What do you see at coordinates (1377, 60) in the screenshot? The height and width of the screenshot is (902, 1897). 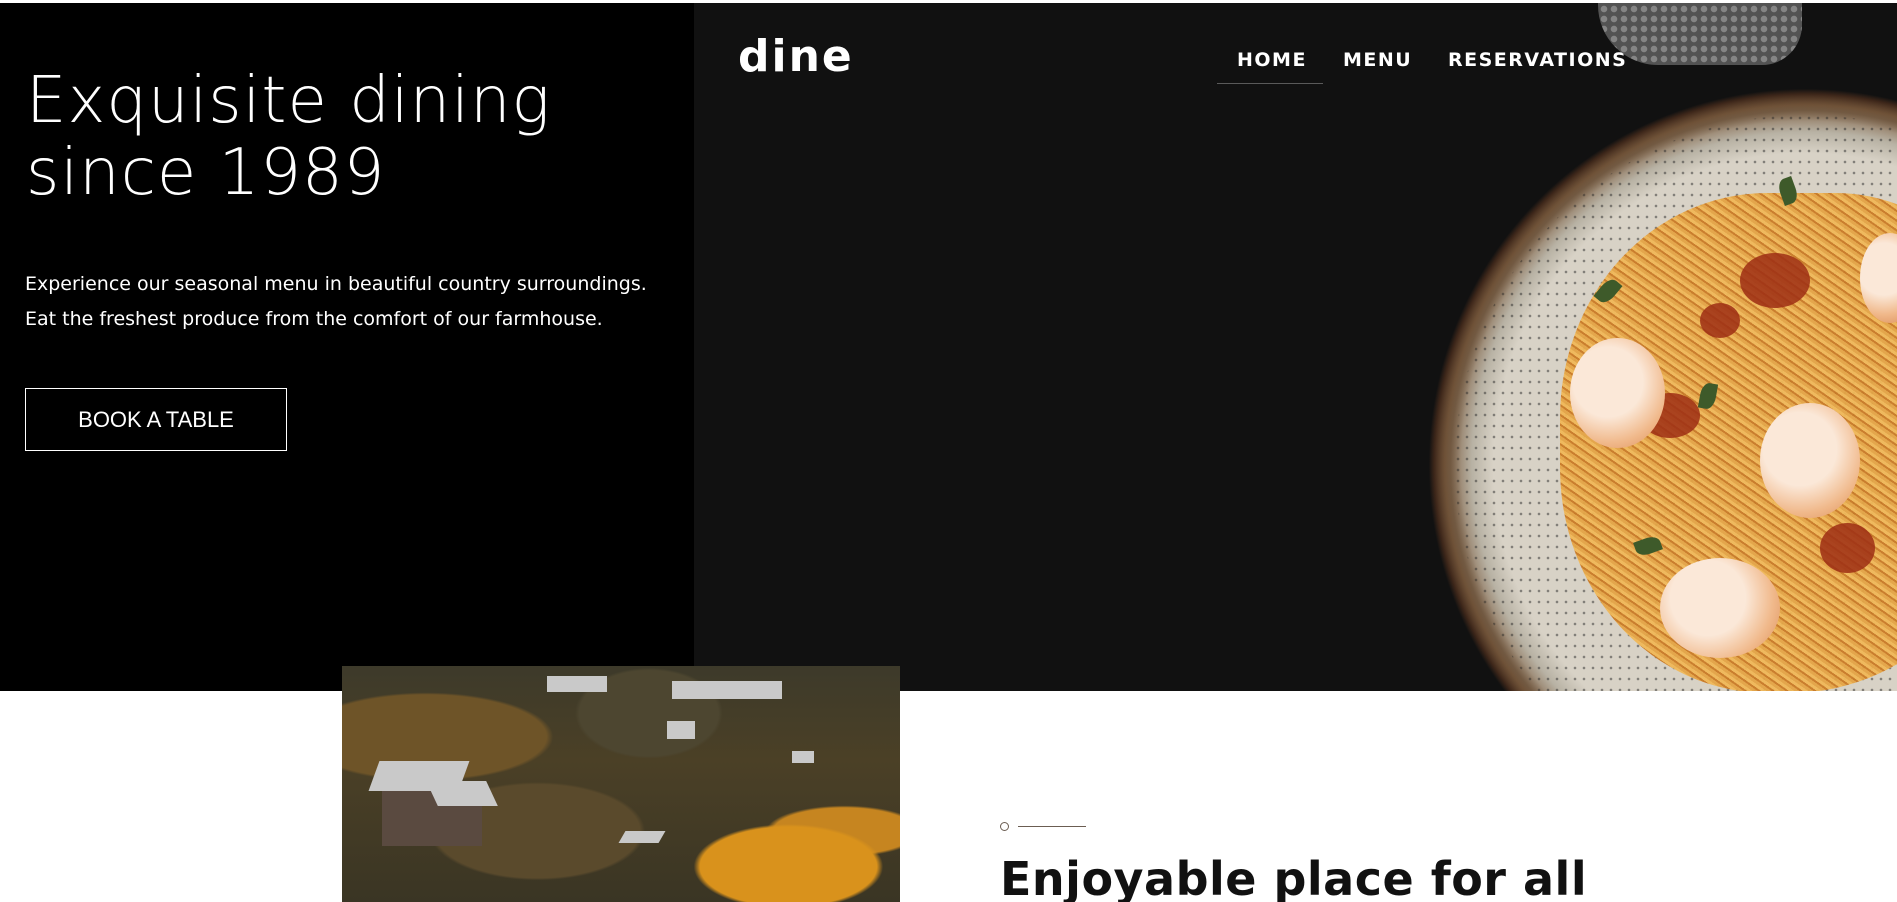 I see `nav-item-menu: MENU` at bounding box center [1377, 60].